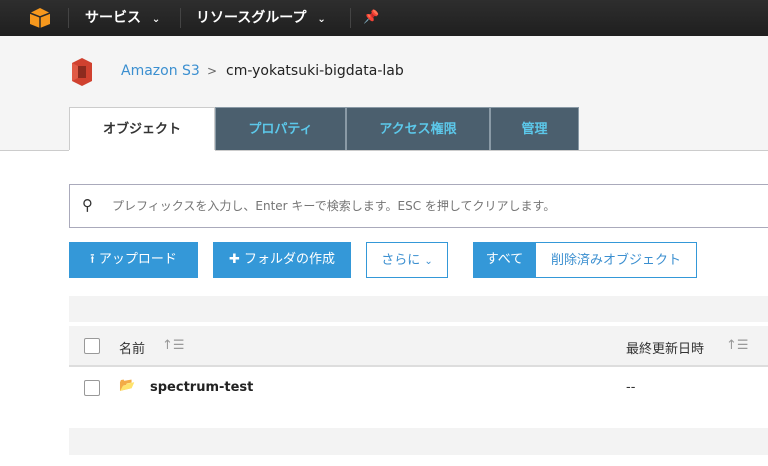 This screenshot has width=768, height=466. What do you see at coordinates (234, 259) in the screenshot?
I see `plus-icon: ✚` at bounding box center [234, 259].